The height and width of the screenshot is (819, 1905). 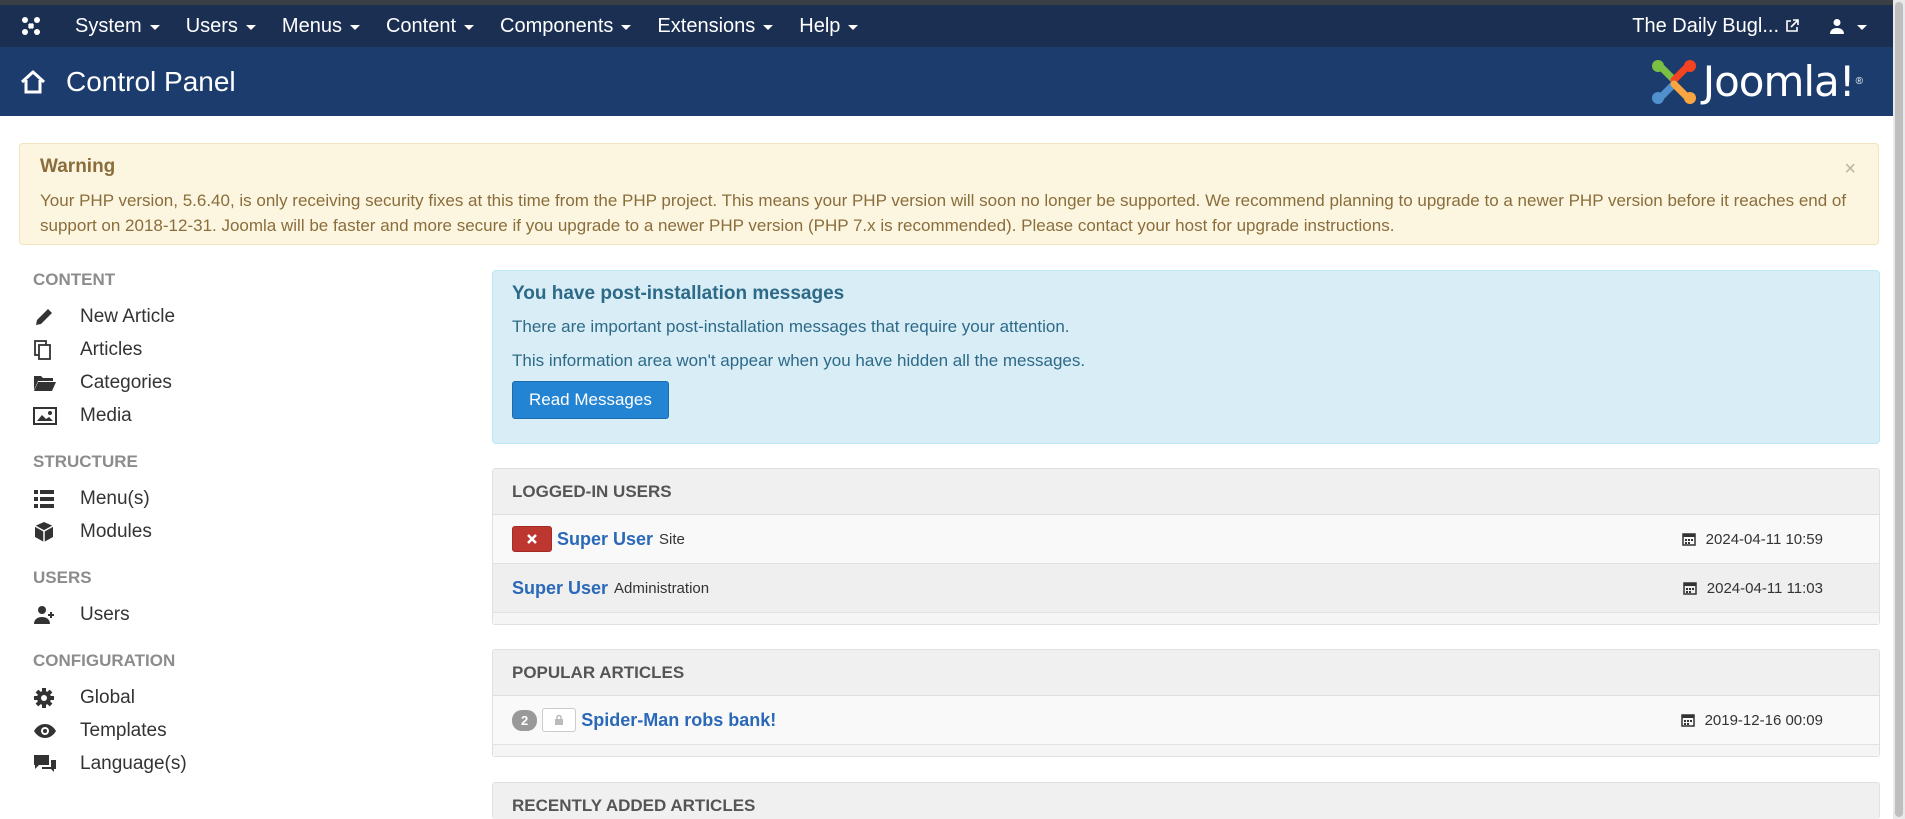 What do you see at coordinates (1763, 720) in the screenshot?
I see `date-text: 2019-12-16 00:09` at bounding box center [1763, 720].